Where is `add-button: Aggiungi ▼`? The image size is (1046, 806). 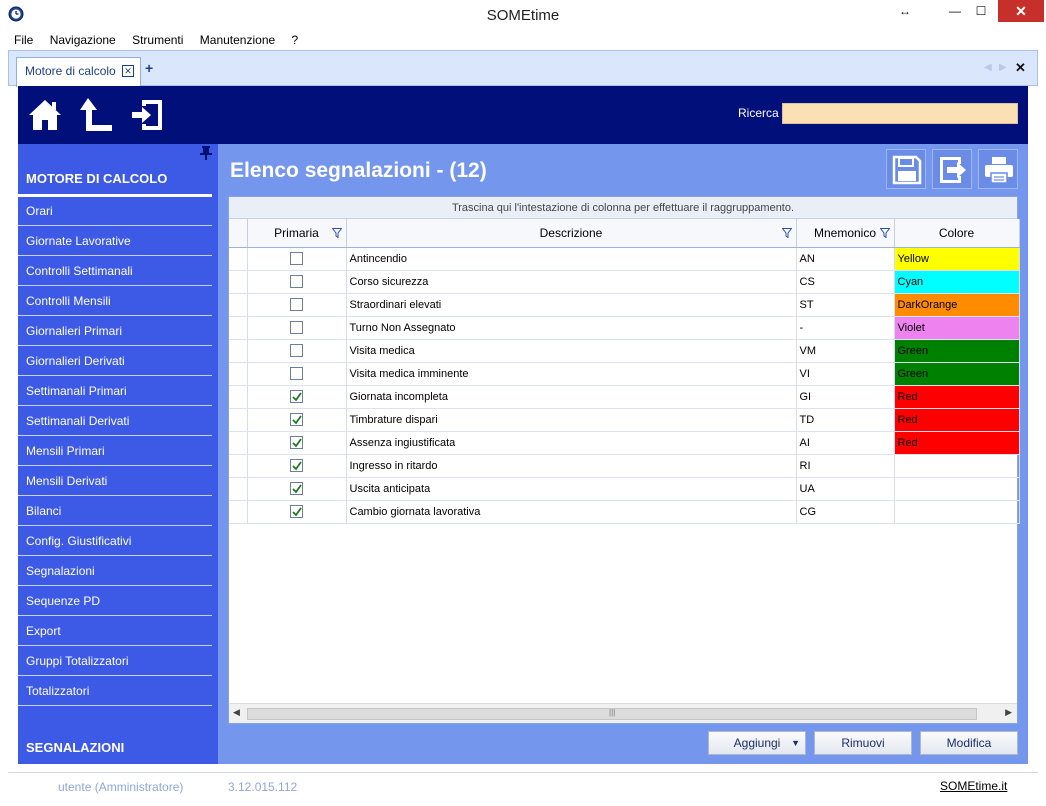
add-button: Aggiungi ▼ is located at coordinates (757, 743).